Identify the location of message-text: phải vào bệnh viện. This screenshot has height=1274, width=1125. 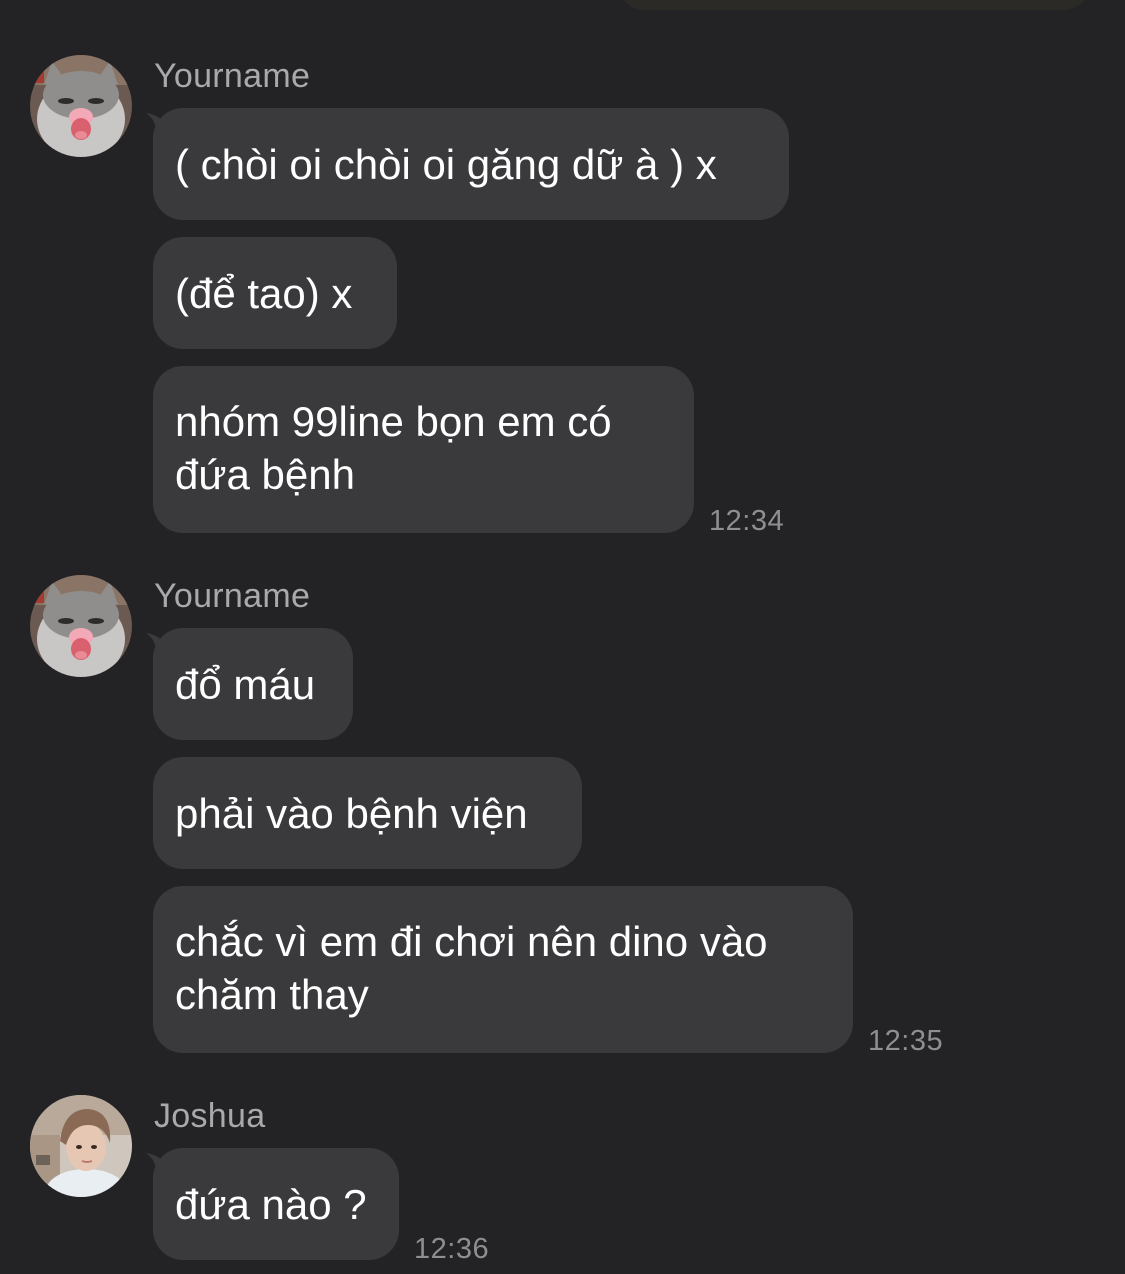
(351, 813).